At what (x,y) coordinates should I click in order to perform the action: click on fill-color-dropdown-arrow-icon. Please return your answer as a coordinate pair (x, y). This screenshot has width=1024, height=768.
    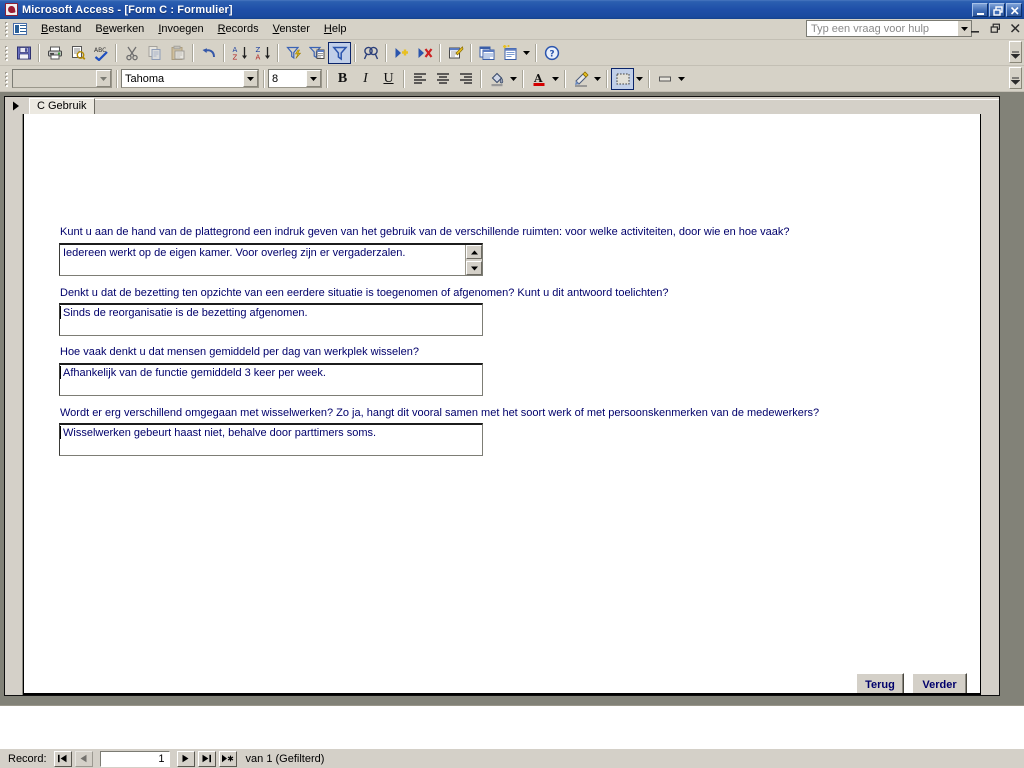
    Looking at the image, I should click on (513, 79).